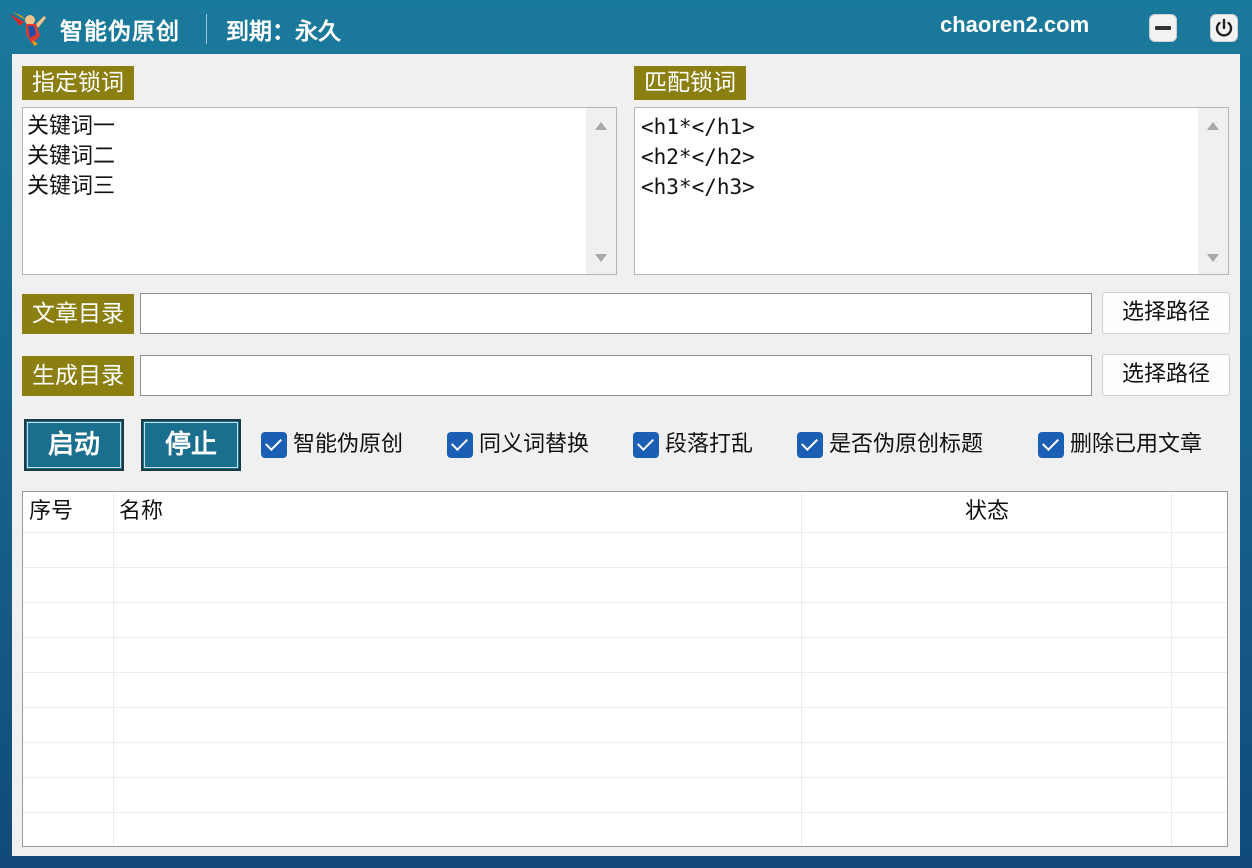 The image size is (1252, 868). What do you see at coordinates (71, 186) in the screenshot?
I see `lock-word-line: 关键词三` at bounding box center [71, 186].